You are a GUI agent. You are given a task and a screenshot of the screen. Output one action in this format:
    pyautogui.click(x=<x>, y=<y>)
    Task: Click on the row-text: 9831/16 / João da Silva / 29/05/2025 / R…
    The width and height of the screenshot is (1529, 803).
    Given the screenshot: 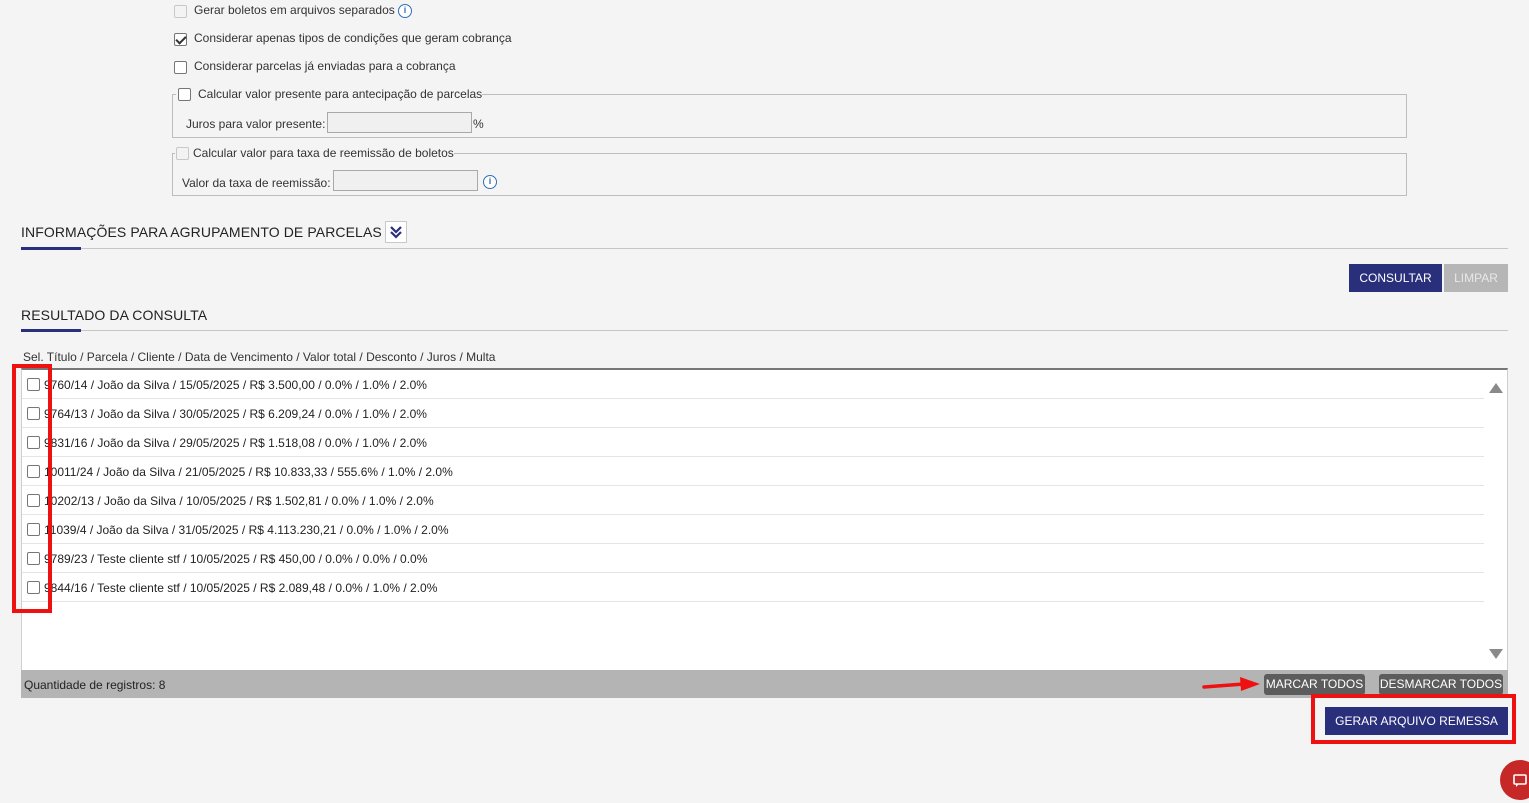 What is the action you would take?
    pyautogui.click(x=235, y=443)
    